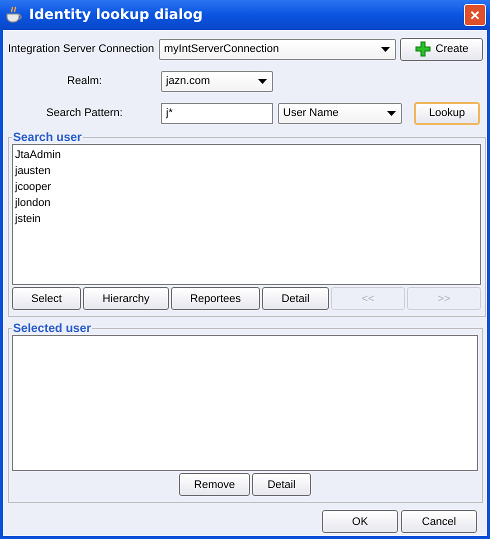 The image size is (490, 539). What do you see at coordinates (246, 203) in the screenshot?
I see `user-list-item: jlondon` at bounding box center [246, 203].